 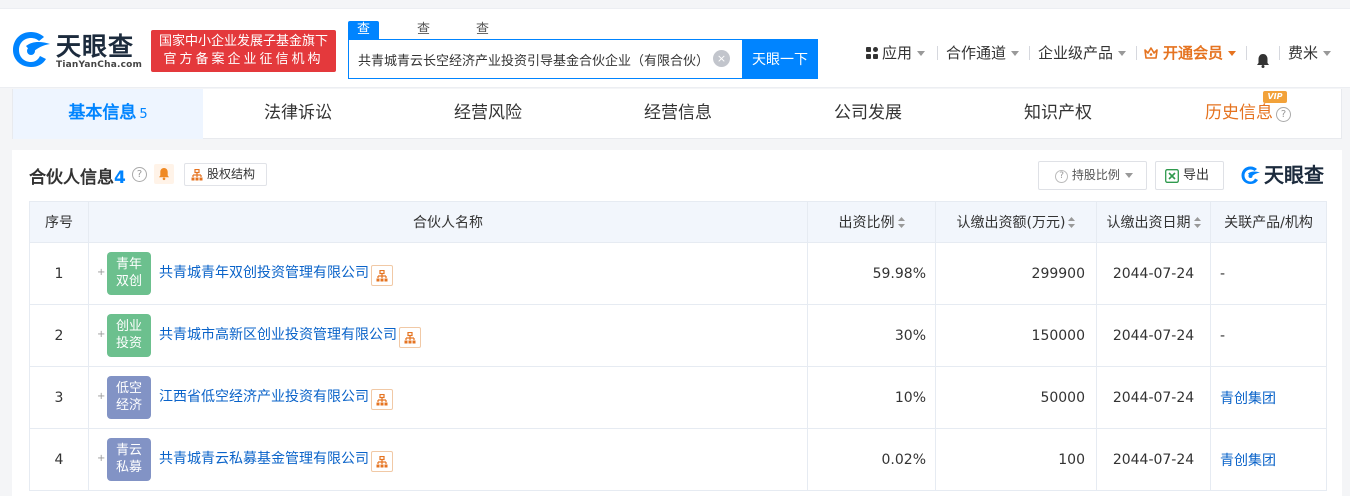 I want to click on export-button: 导出, so click(x=1189, y=175).